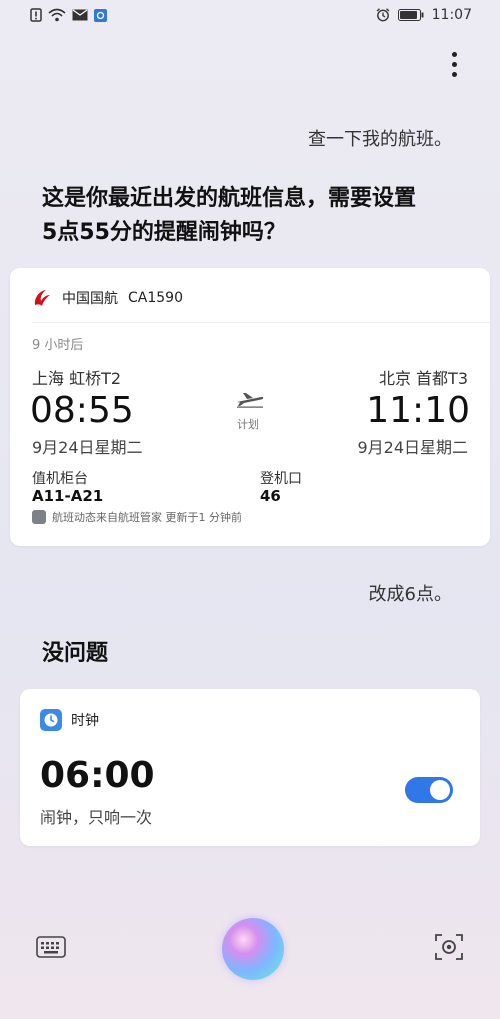 The height and width of the screenshot is (1019, 500). What do you see at coordinates (253, 949) in the screenshot?
I see `voice-assistant-orb` at bounding box center [253, 949].